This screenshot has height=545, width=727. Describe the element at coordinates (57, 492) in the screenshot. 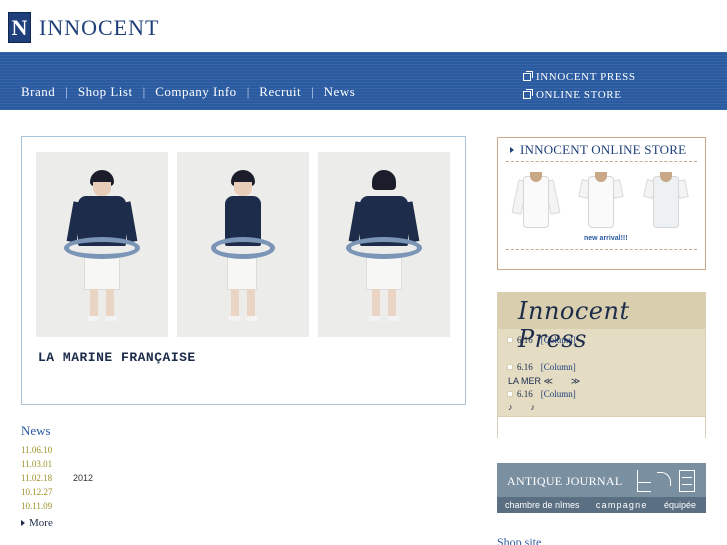

I see `news-item: 10.12.27` at that location.